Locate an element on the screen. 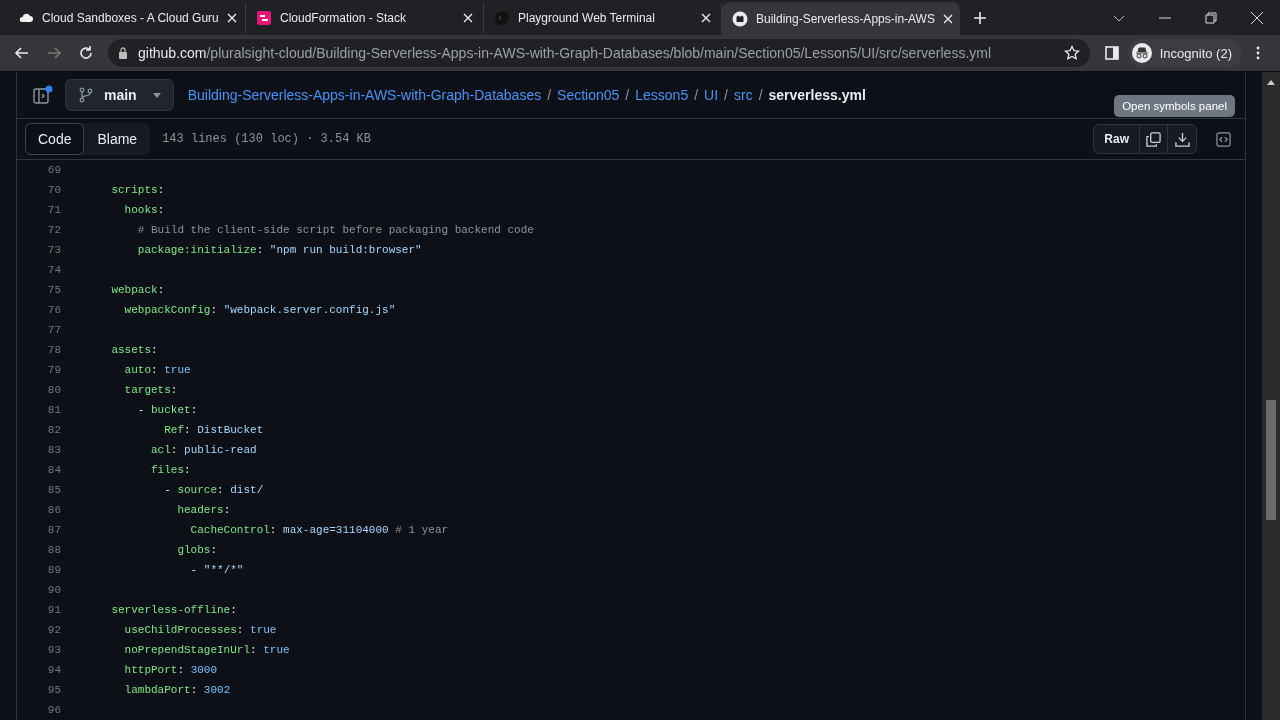  line-number: 96 is located at coordinates (53, 710).